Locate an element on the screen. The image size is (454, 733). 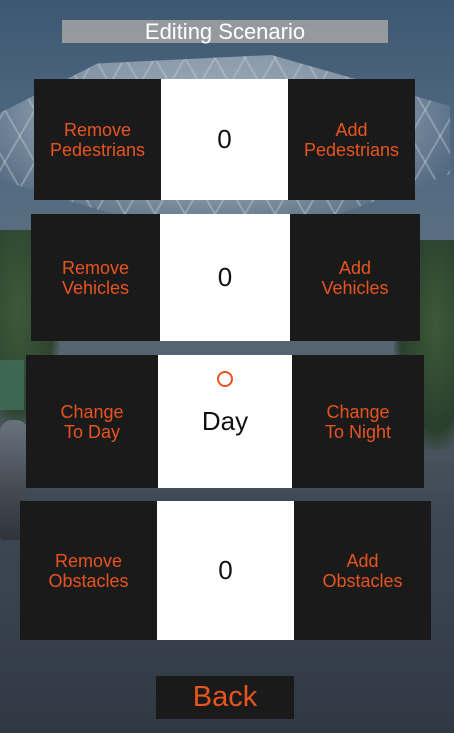
change-to-night-button: Change To Night is located at coordinates (358, 421).